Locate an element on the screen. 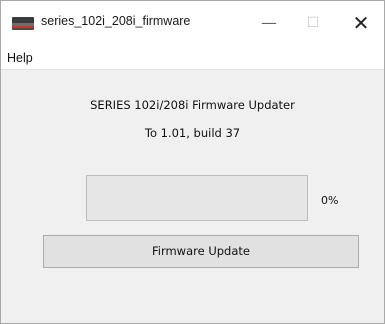 The height and width of the screenshot is (324, 385). maximize-button: ☐ is located at coordinates (313, 24).